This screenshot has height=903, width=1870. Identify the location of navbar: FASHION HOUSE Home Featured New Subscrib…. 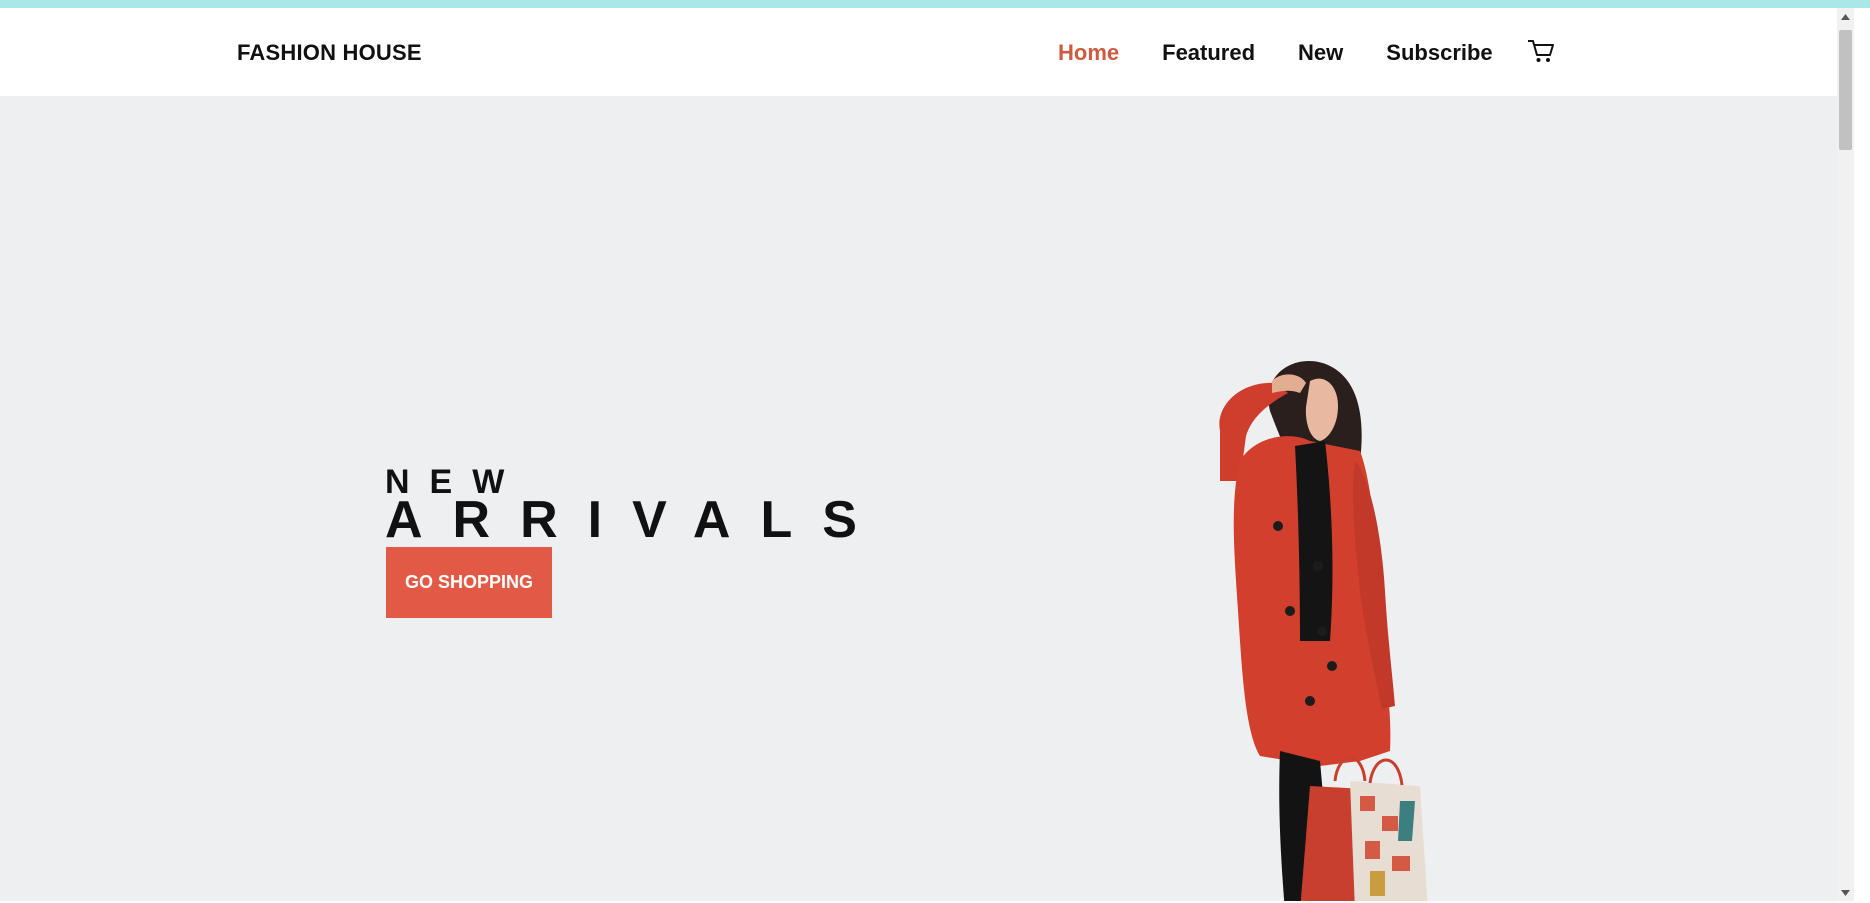
(926, 52).